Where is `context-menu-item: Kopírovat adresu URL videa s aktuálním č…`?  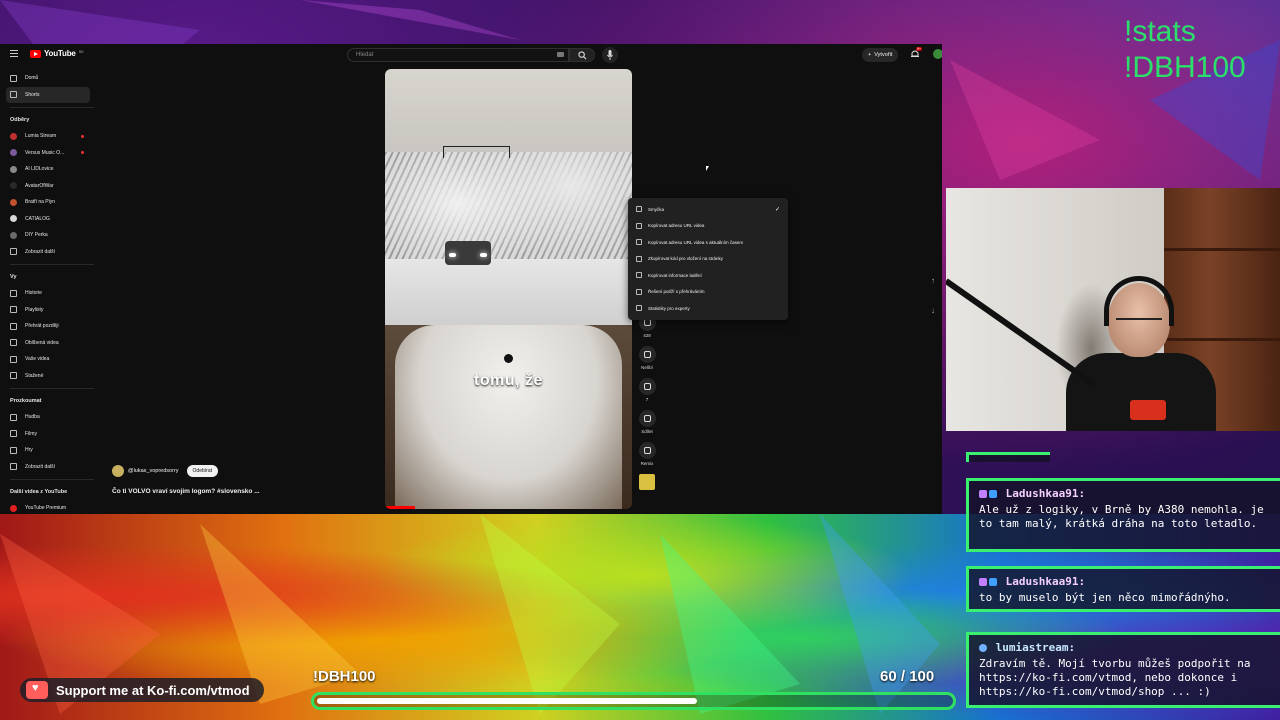
context-menu-item: Kopírovat adresu URL videa s aktuálním č… is located at coordinates (708, 242).